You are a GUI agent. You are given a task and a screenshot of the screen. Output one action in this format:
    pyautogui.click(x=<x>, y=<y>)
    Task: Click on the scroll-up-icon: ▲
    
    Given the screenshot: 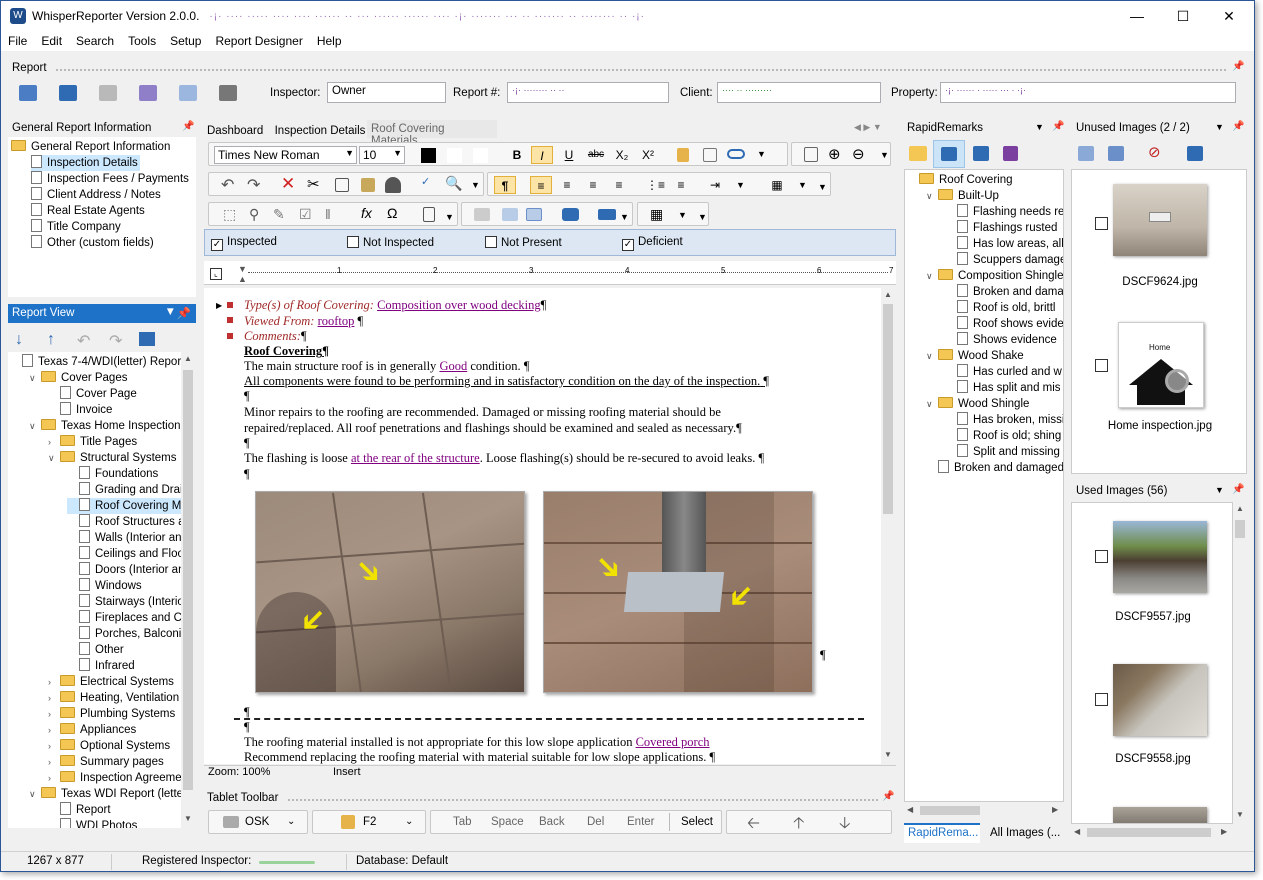 What is the action you would take?
    pyautogui.click(x=1240, y=508)
    